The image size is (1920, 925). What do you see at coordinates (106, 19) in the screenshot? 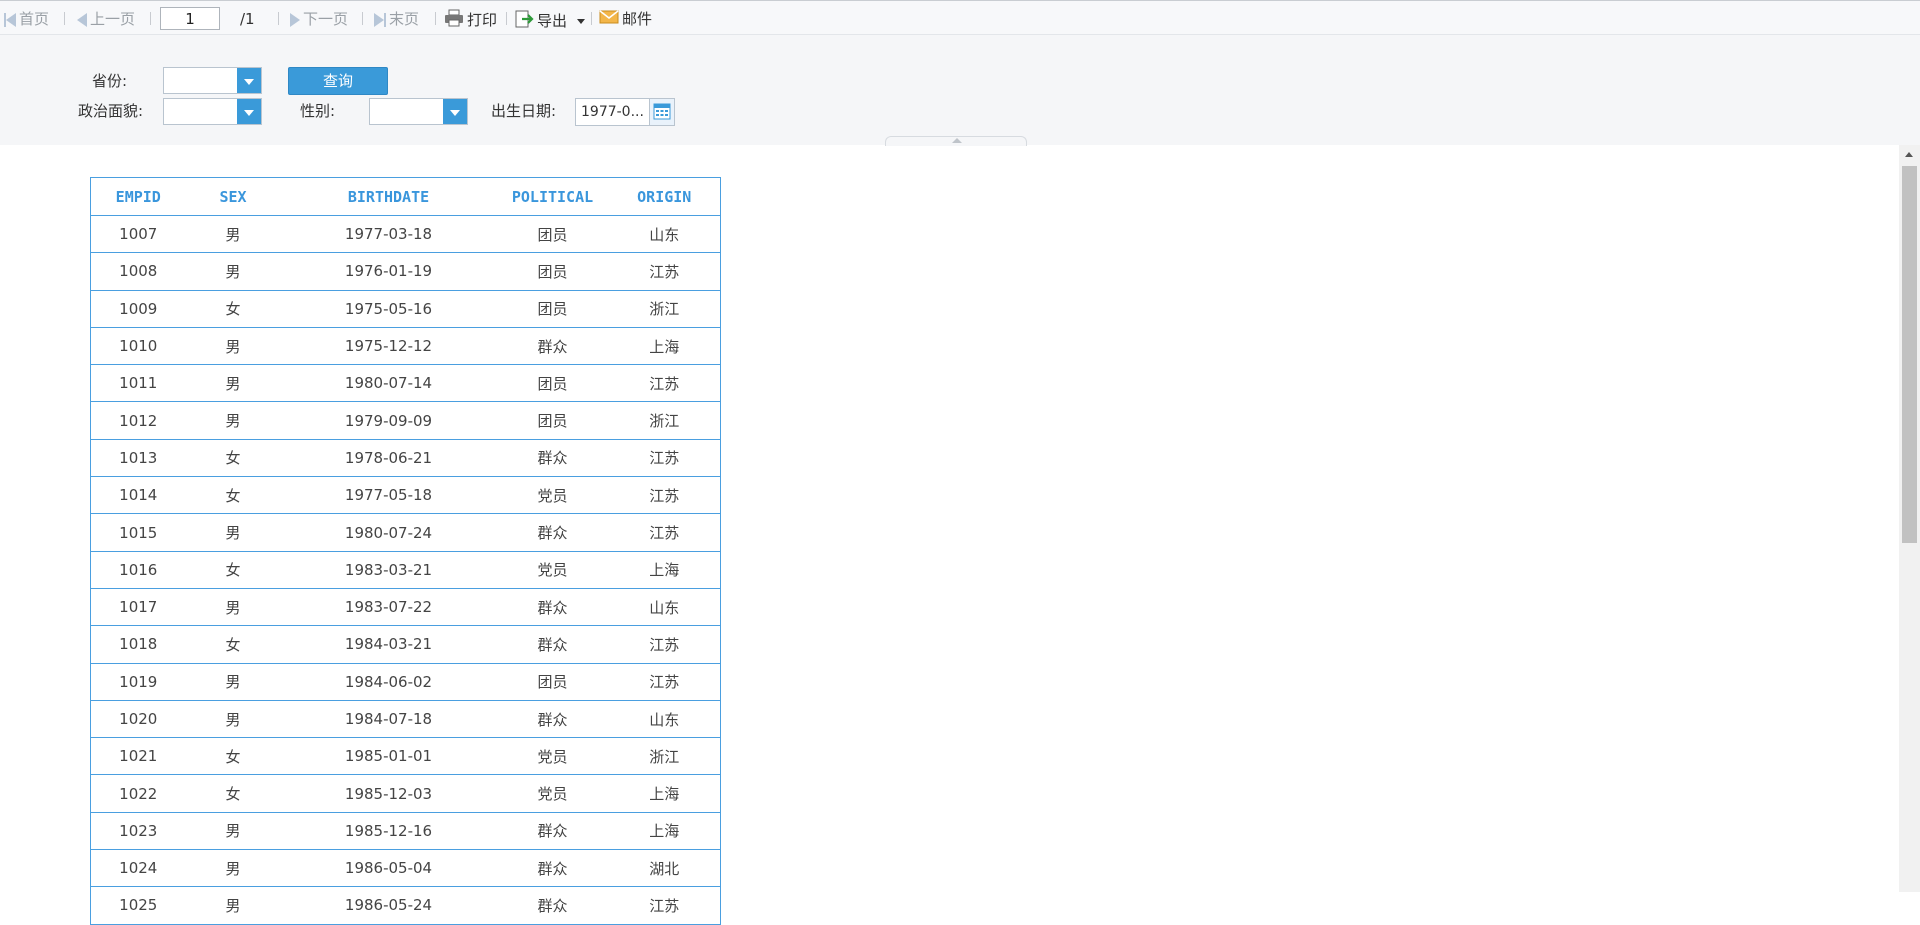
I see `prev-page-button: 上一页` at bounding box center [106, 19].